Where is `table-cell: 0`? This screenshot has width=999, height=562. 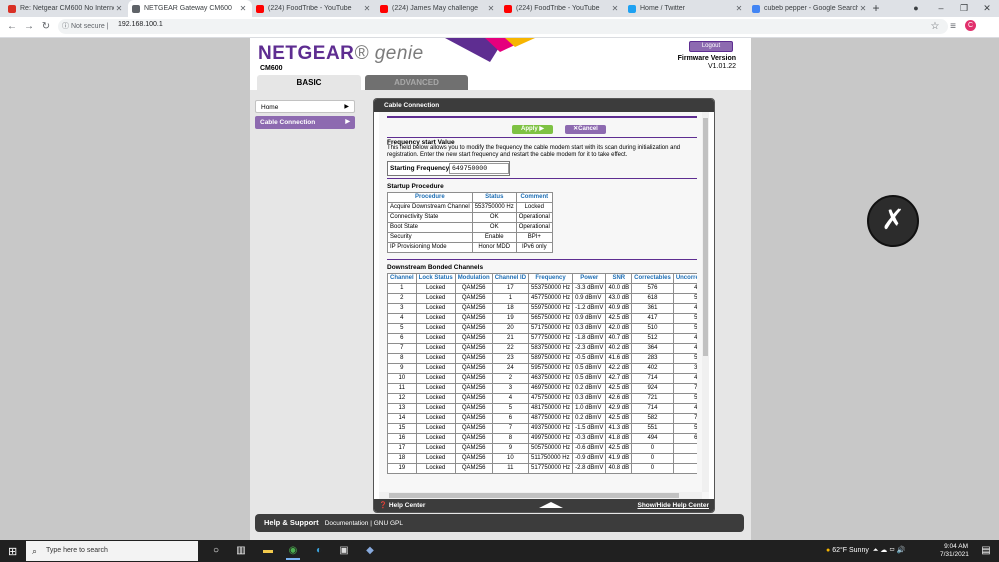
table-cell: 0 is located at coordinates (652, 468).